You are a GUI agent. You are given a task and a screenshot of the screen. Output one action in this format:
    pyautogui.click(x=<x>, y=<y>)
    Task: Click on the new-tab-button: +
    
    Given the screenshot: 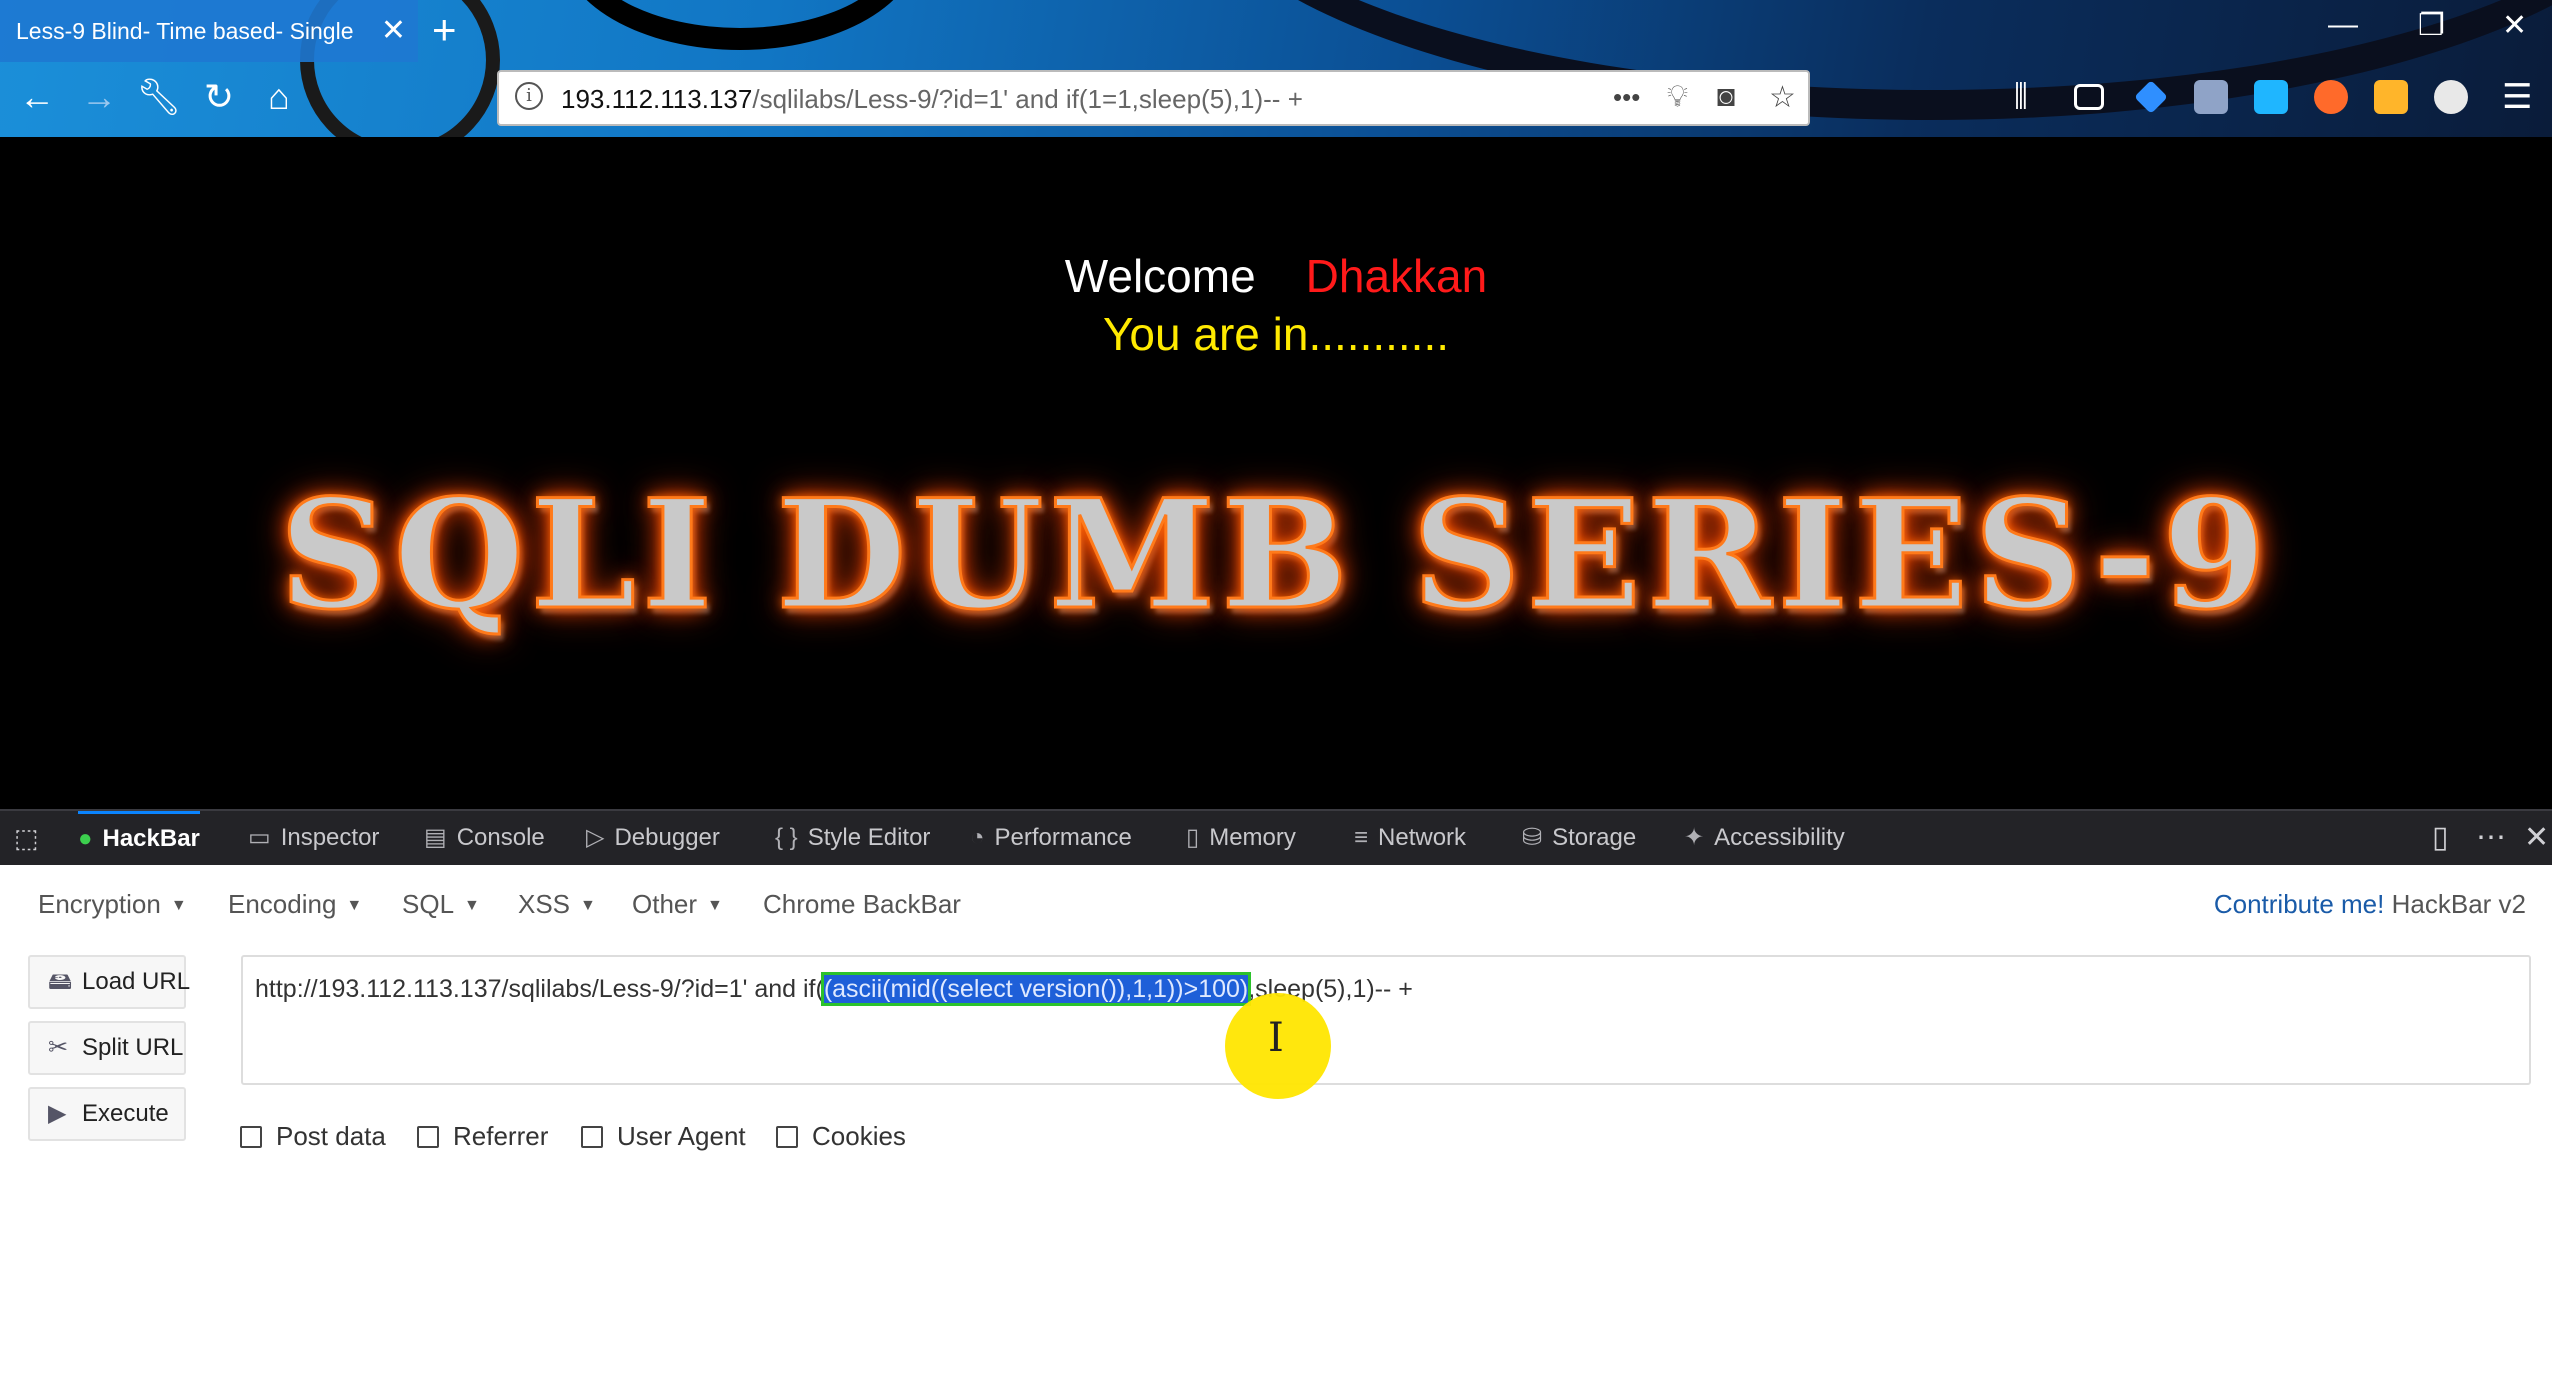 What is the action you would take?
    pyautogui.click(x=444, y=30)
    